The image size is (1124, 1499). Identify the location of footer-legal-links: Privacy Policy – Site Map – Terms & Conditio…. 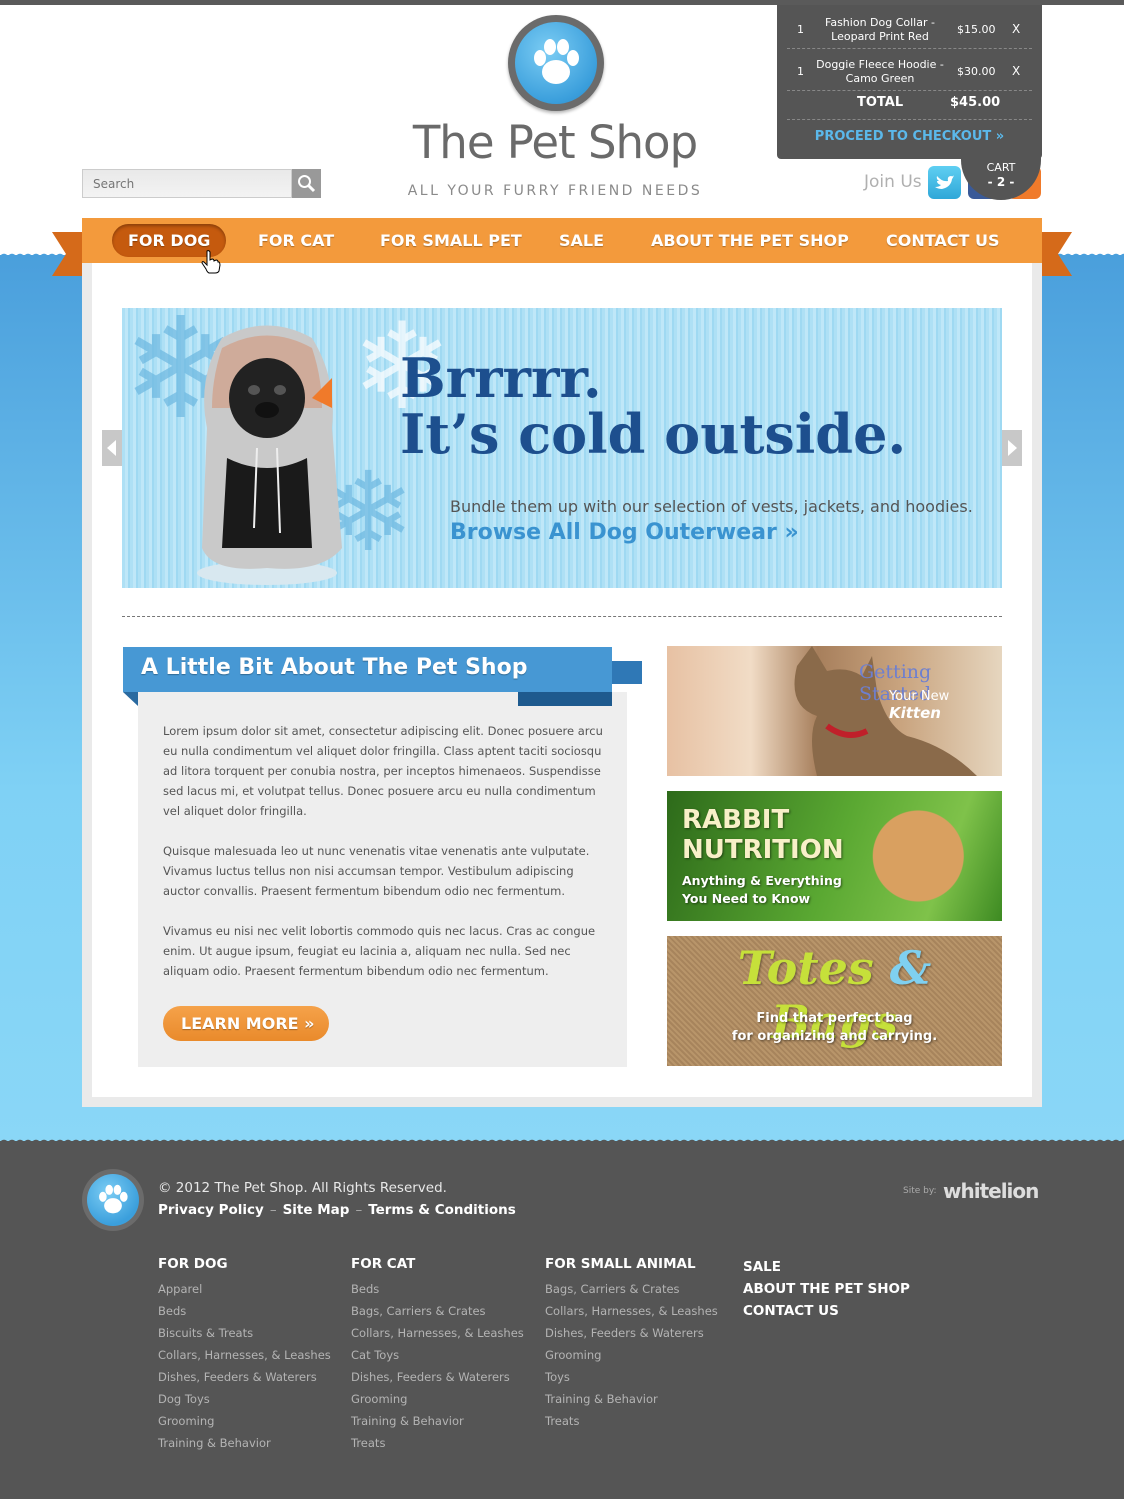
(337, 1210).